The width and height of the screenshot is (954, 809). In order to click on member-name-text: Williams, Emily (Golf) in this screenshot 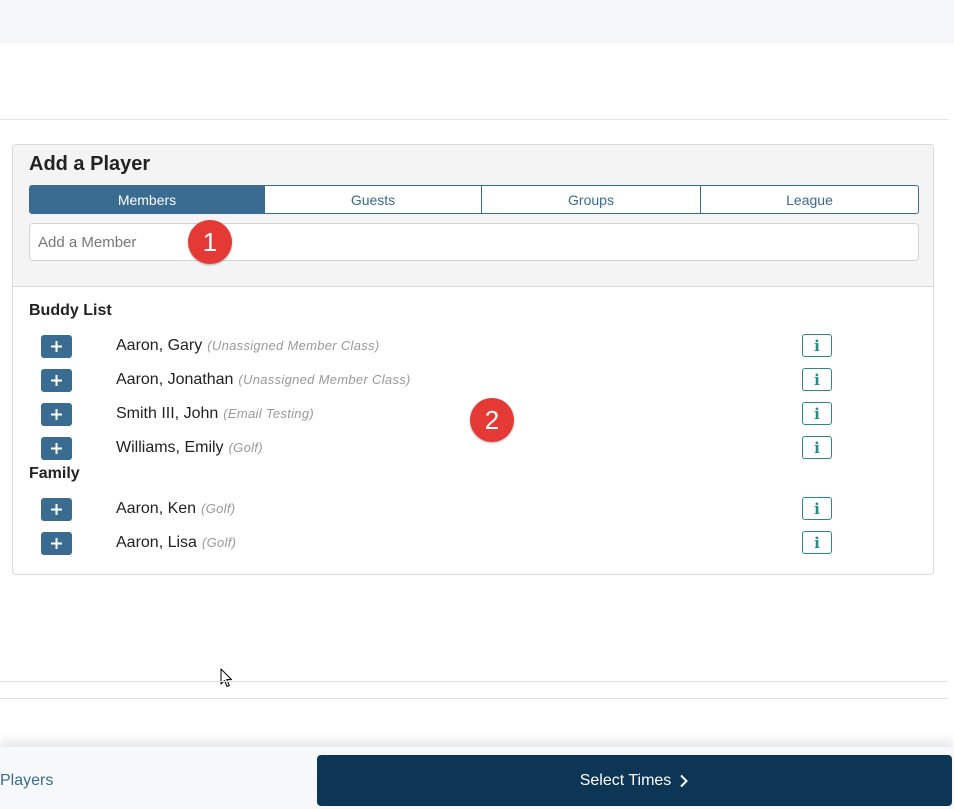, I will do `click(189, 448)`.